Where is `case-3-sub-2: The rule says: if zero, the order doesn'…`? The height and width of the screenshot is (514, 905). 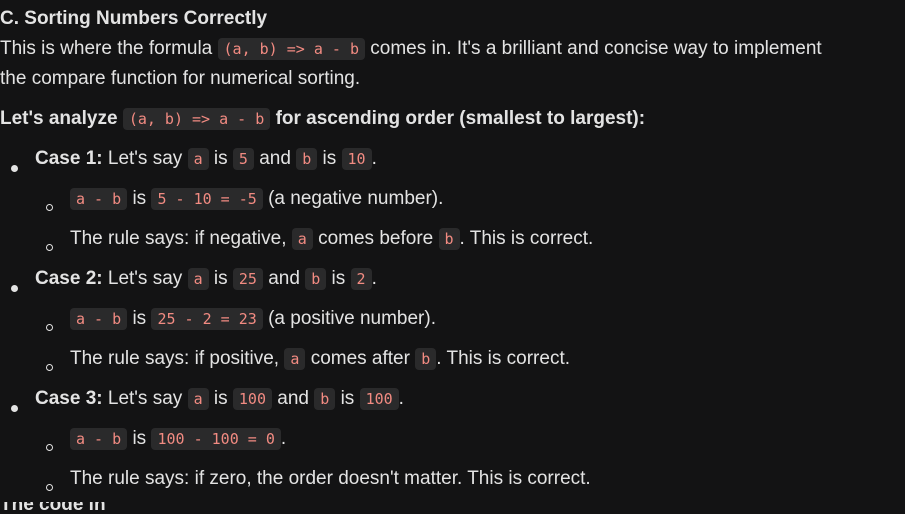 case-3-sub-2: The rule says: if zero, the order doesn'… is located at coordinates (330, 479).